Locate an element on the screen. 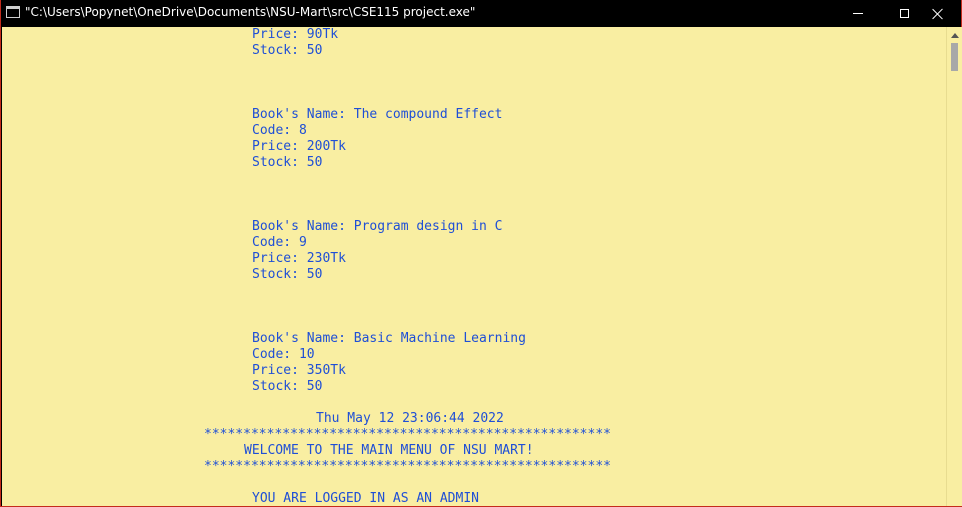 The width and height of the screenshot is (962, 507). console-line-price: Price: 350Tk is located at coordinates (299, 370).